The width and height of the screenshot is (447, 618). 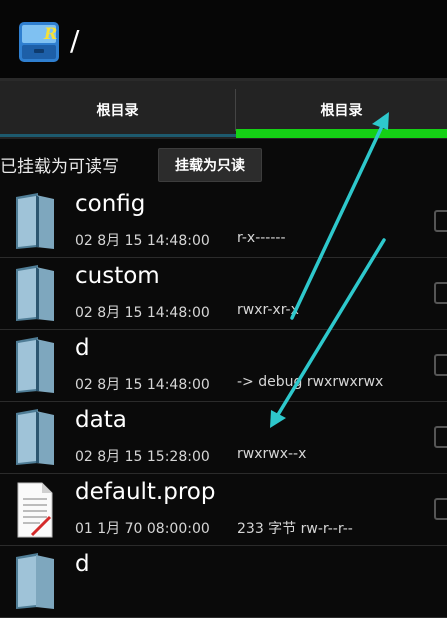 I want to click on svg-text: R, so click(x=50, y=33).